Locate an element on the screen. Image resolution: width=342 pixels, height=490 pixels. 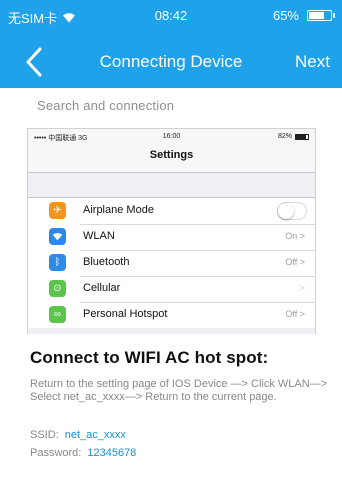
ios-battery-fill is located at coordinates (301, 136).